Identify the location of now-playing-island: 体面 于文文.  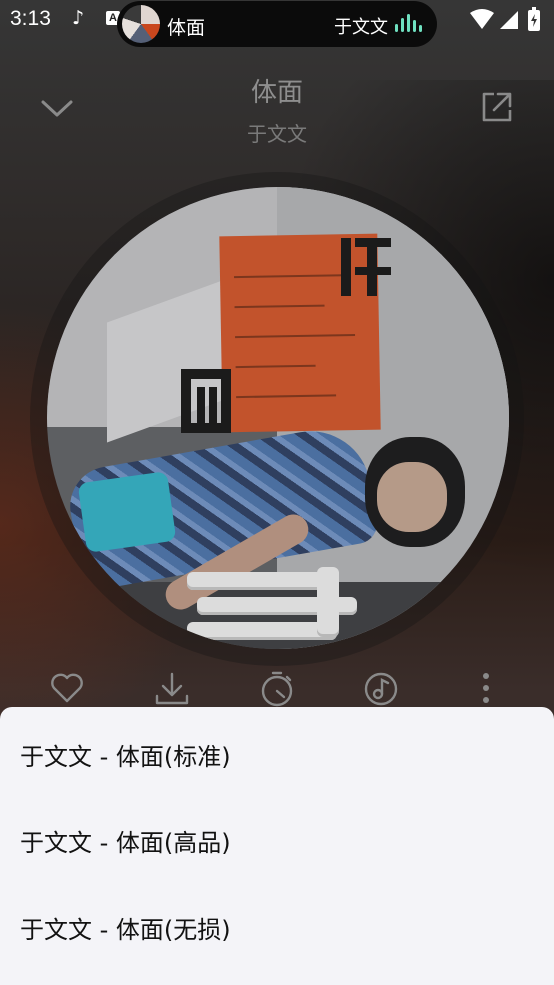
(277, 24).